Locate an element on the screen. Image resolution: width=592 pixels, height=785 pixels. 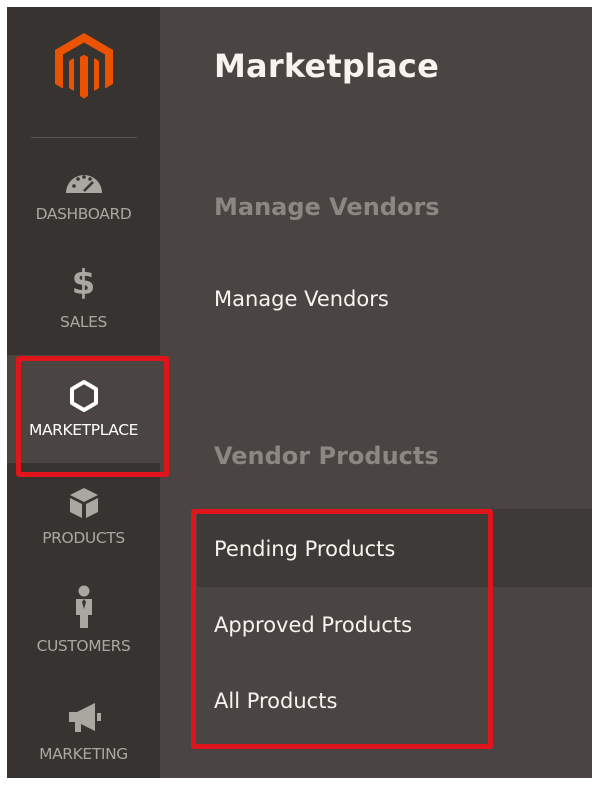
section-title-vendor-products: Vendor Products is located at coordinates (326, 456).